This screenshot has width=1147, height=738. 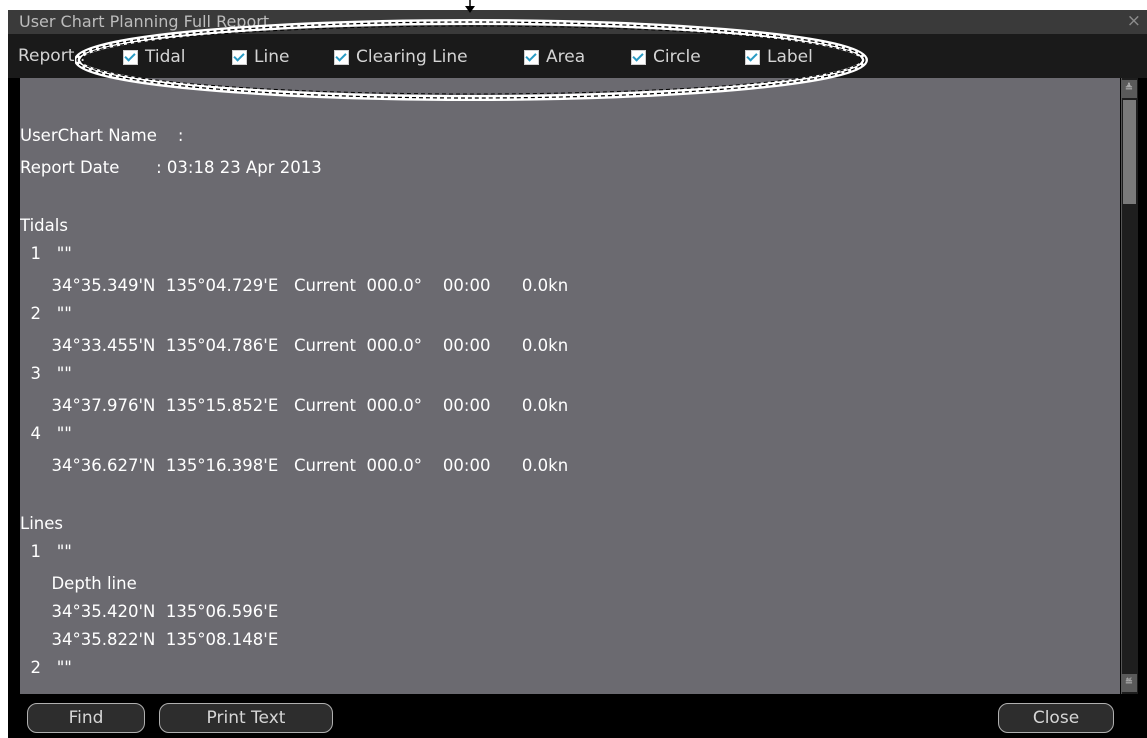 What do you see at coordinates (78, 583) in the screenshot?
I see `report-line: Depth line` at bounding box center [78, 583].